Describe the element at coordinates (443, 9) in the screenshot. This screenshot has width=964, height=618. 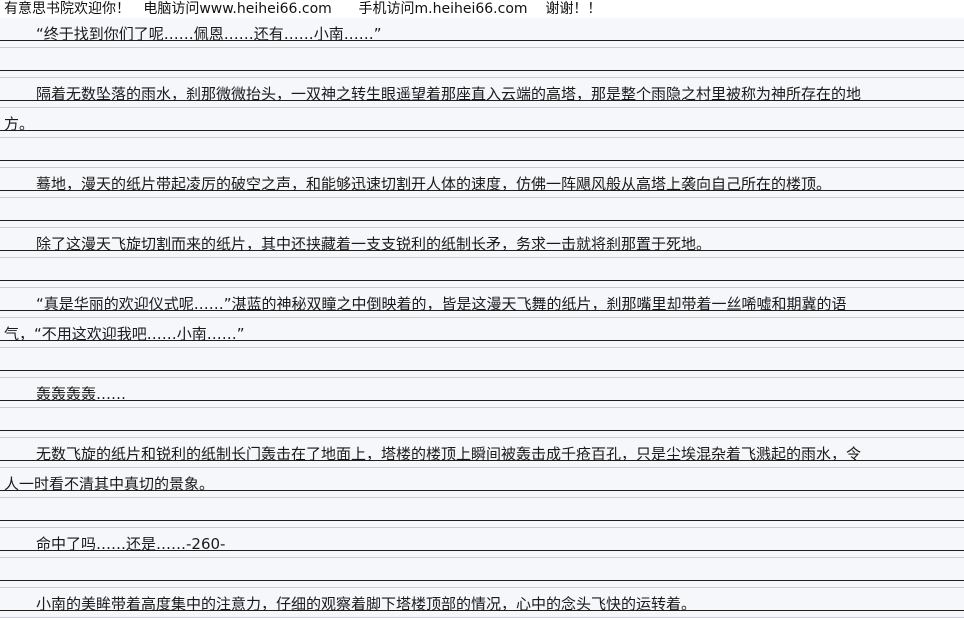
I see `mobile-access-link: 手机访问m.heihei66.com` at that location.